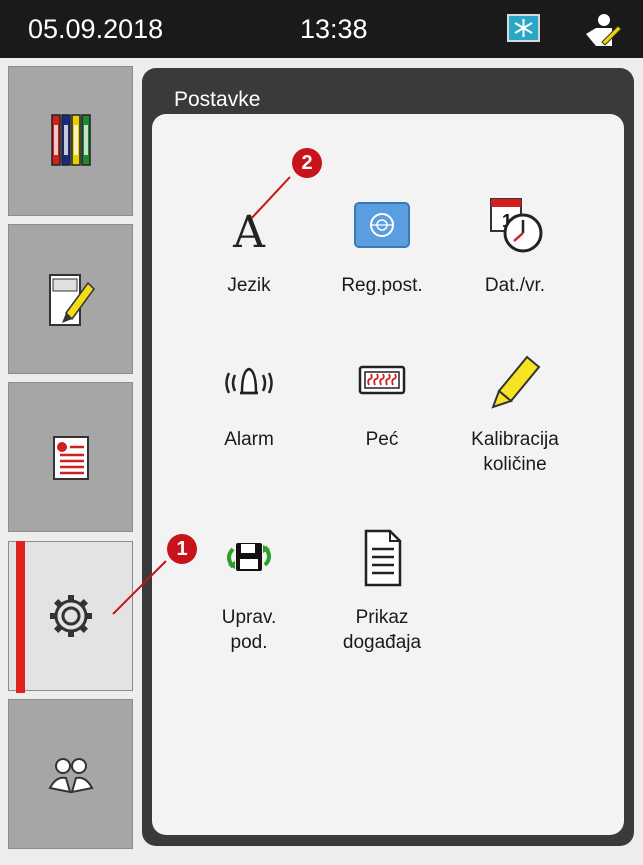  I want to click on calibration-label-line2: količine, so click(515, 464).